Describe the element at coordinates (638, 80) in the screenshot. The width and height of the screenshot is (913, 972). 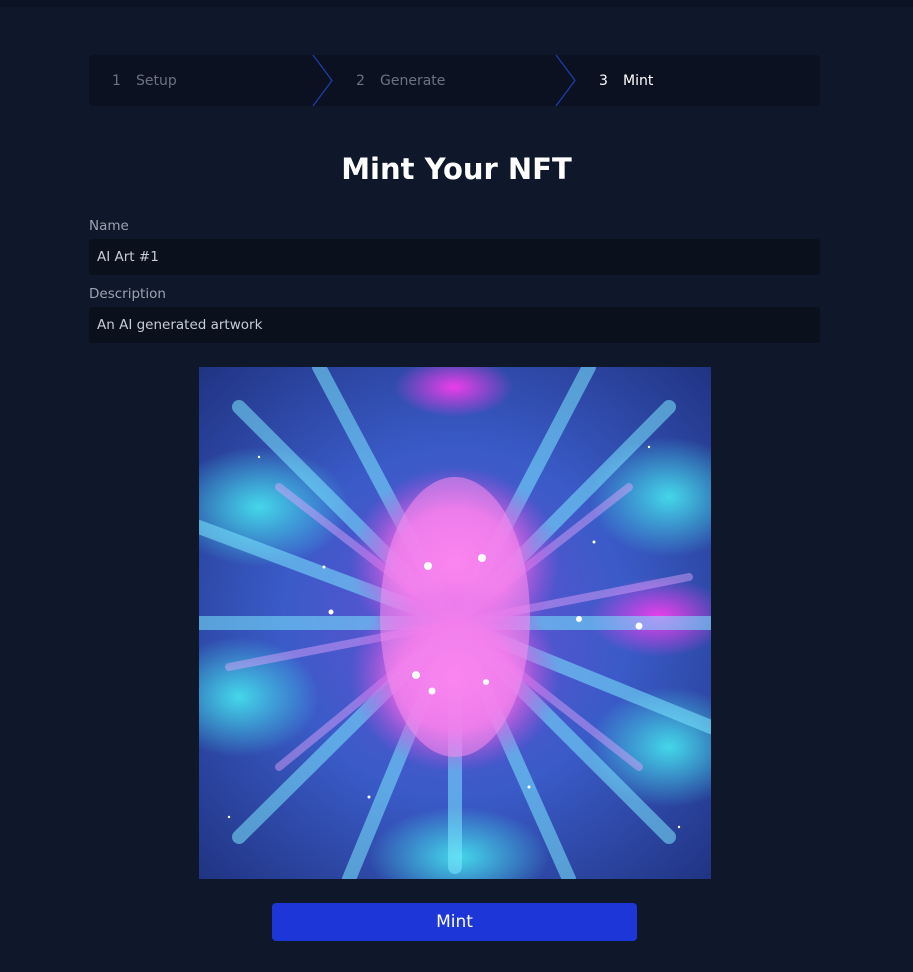
I see `step-label: Mint` at that location.